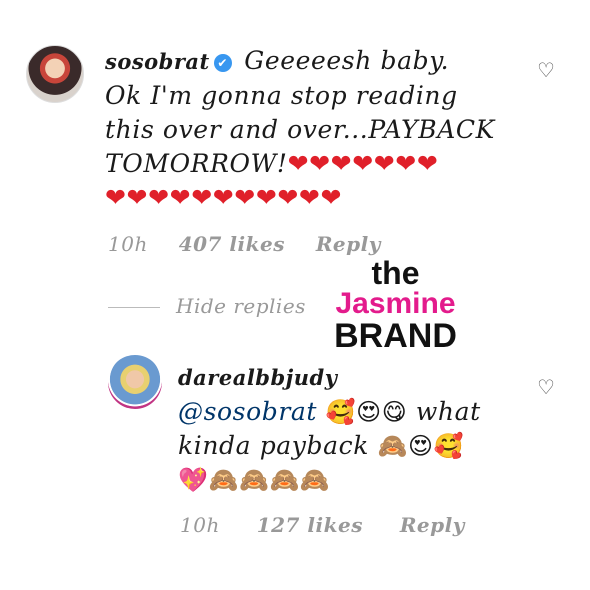  Describe the element at coordinates (366, 412) in the screenshot. I see `emoji-group-1: 🥰😍😋` at that location.